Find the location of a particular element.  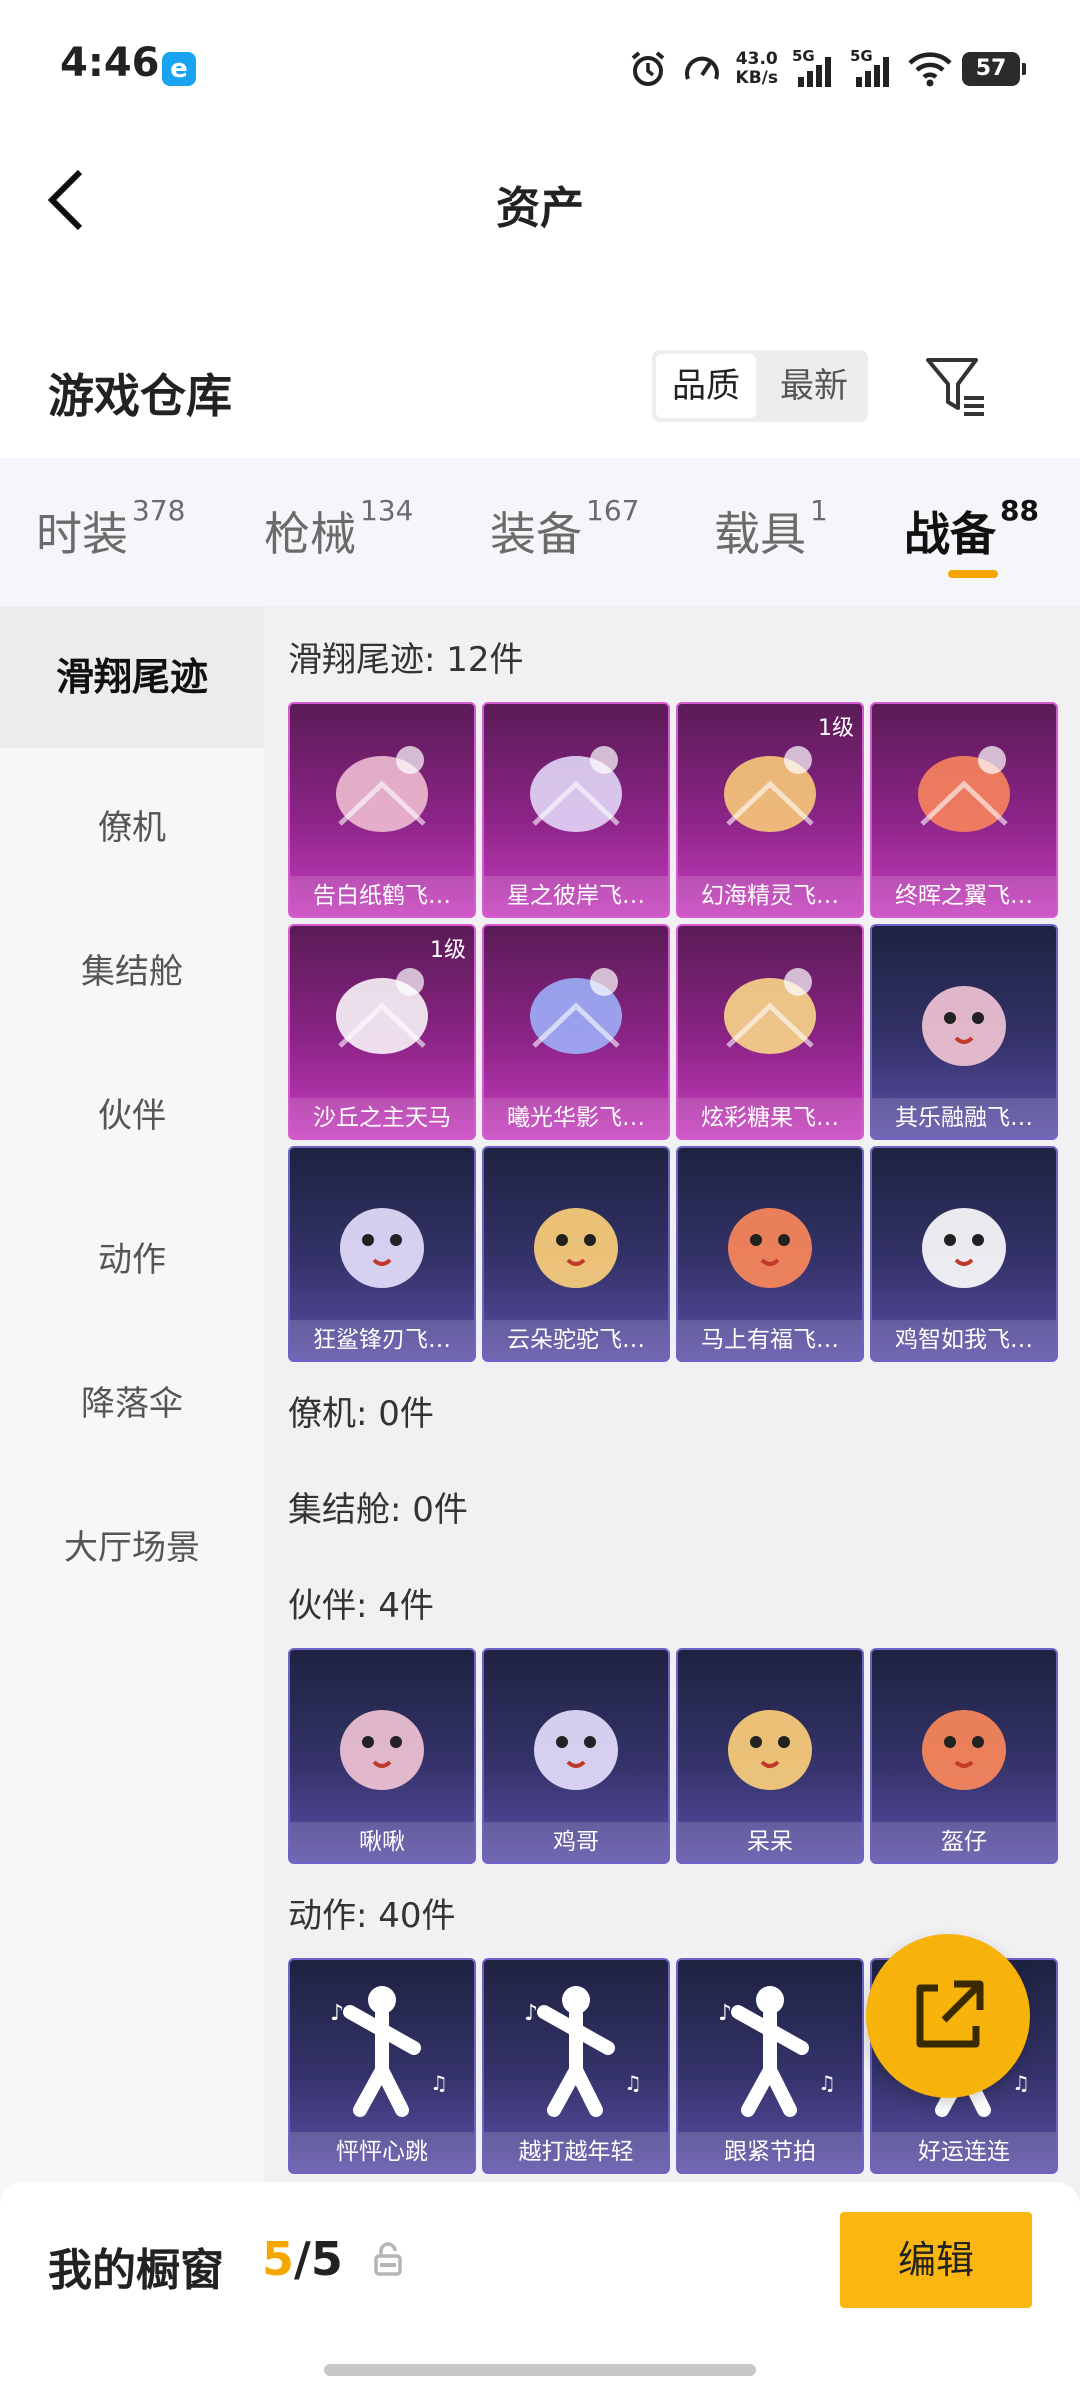

item-card: 啾啾 is located at coordinates (382, 1756).